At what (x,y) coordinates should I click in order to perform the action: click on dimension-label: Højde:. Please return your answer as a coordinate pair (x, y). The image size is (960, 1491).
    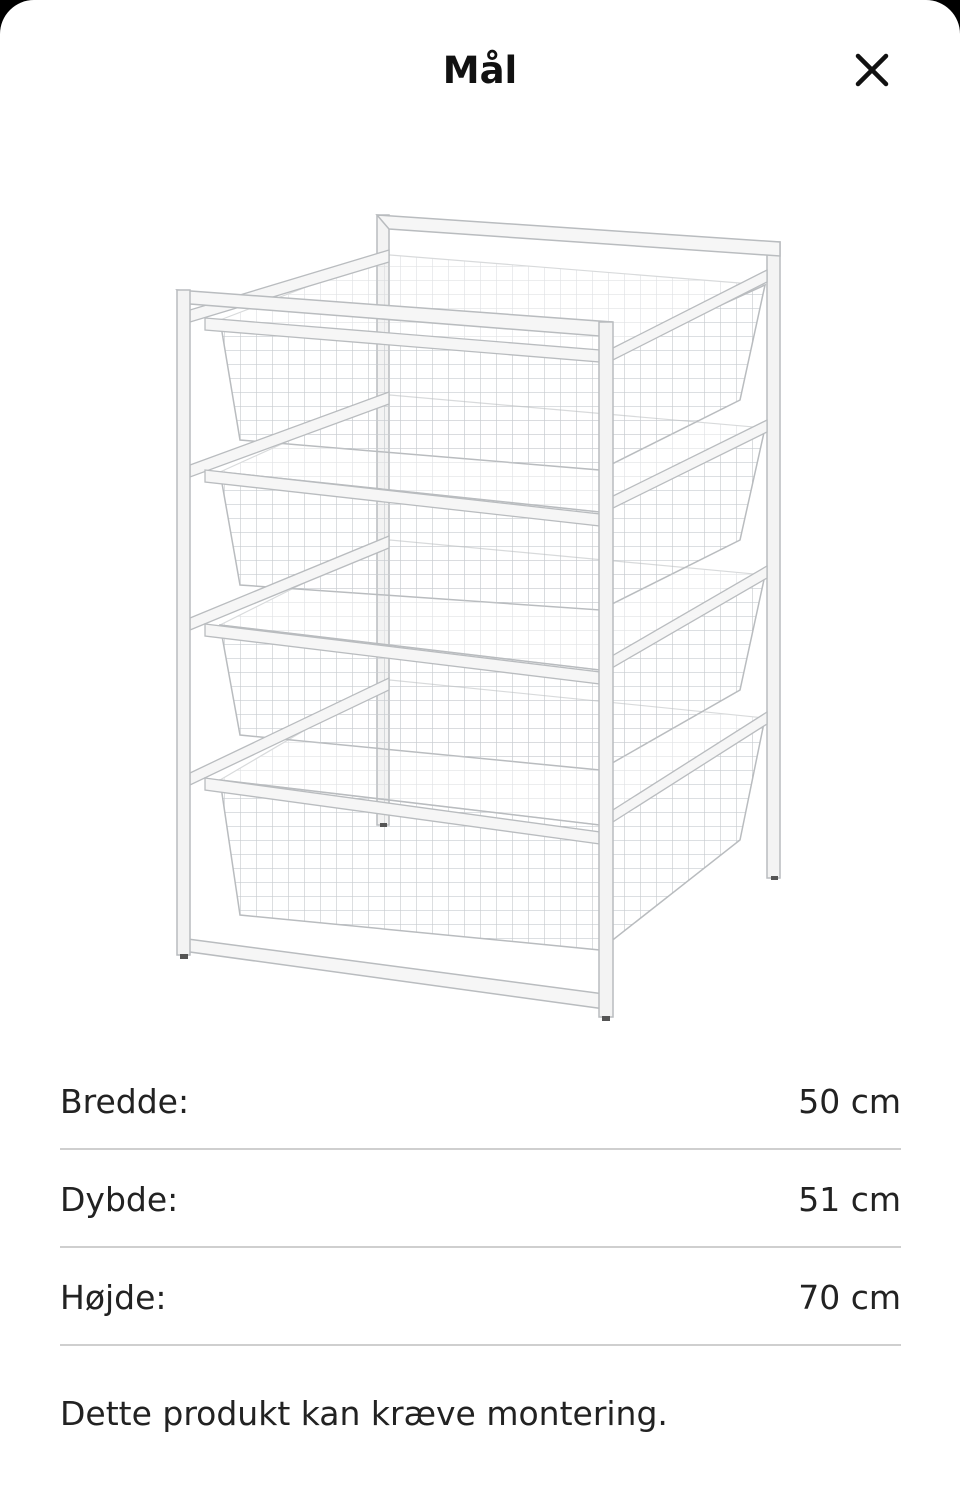
    Looking at the image, I should click on (113, 1297).